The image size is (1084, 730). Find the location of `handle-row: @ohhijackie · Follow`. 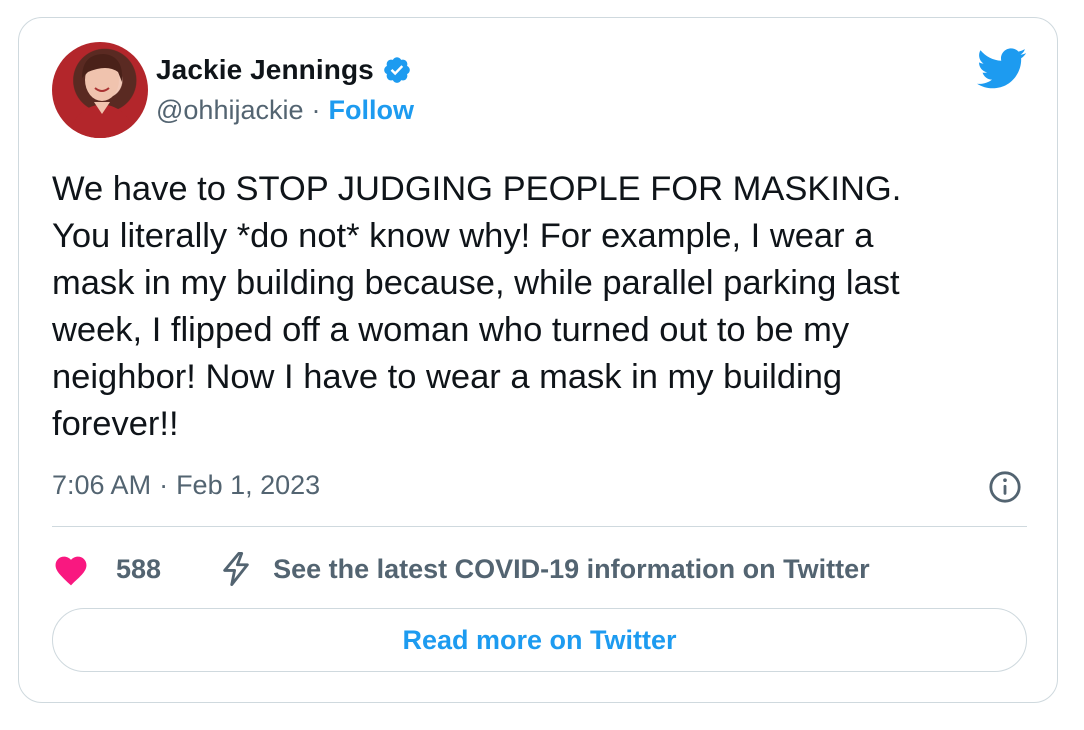

handle-row: @ohhijackie · Follow is located at coordinates (285, 110).